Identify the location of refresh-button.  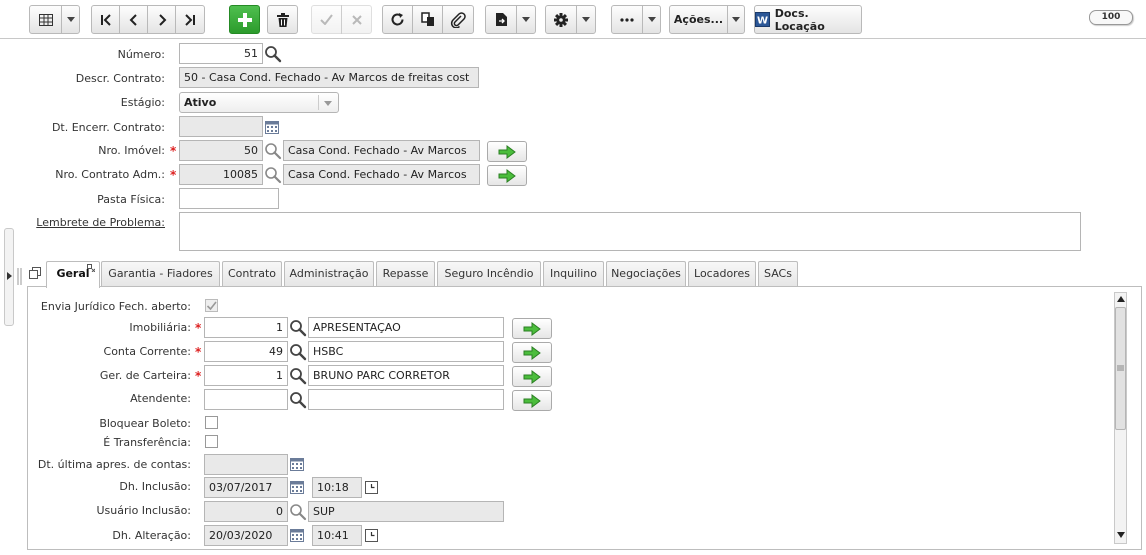
(397, 19).